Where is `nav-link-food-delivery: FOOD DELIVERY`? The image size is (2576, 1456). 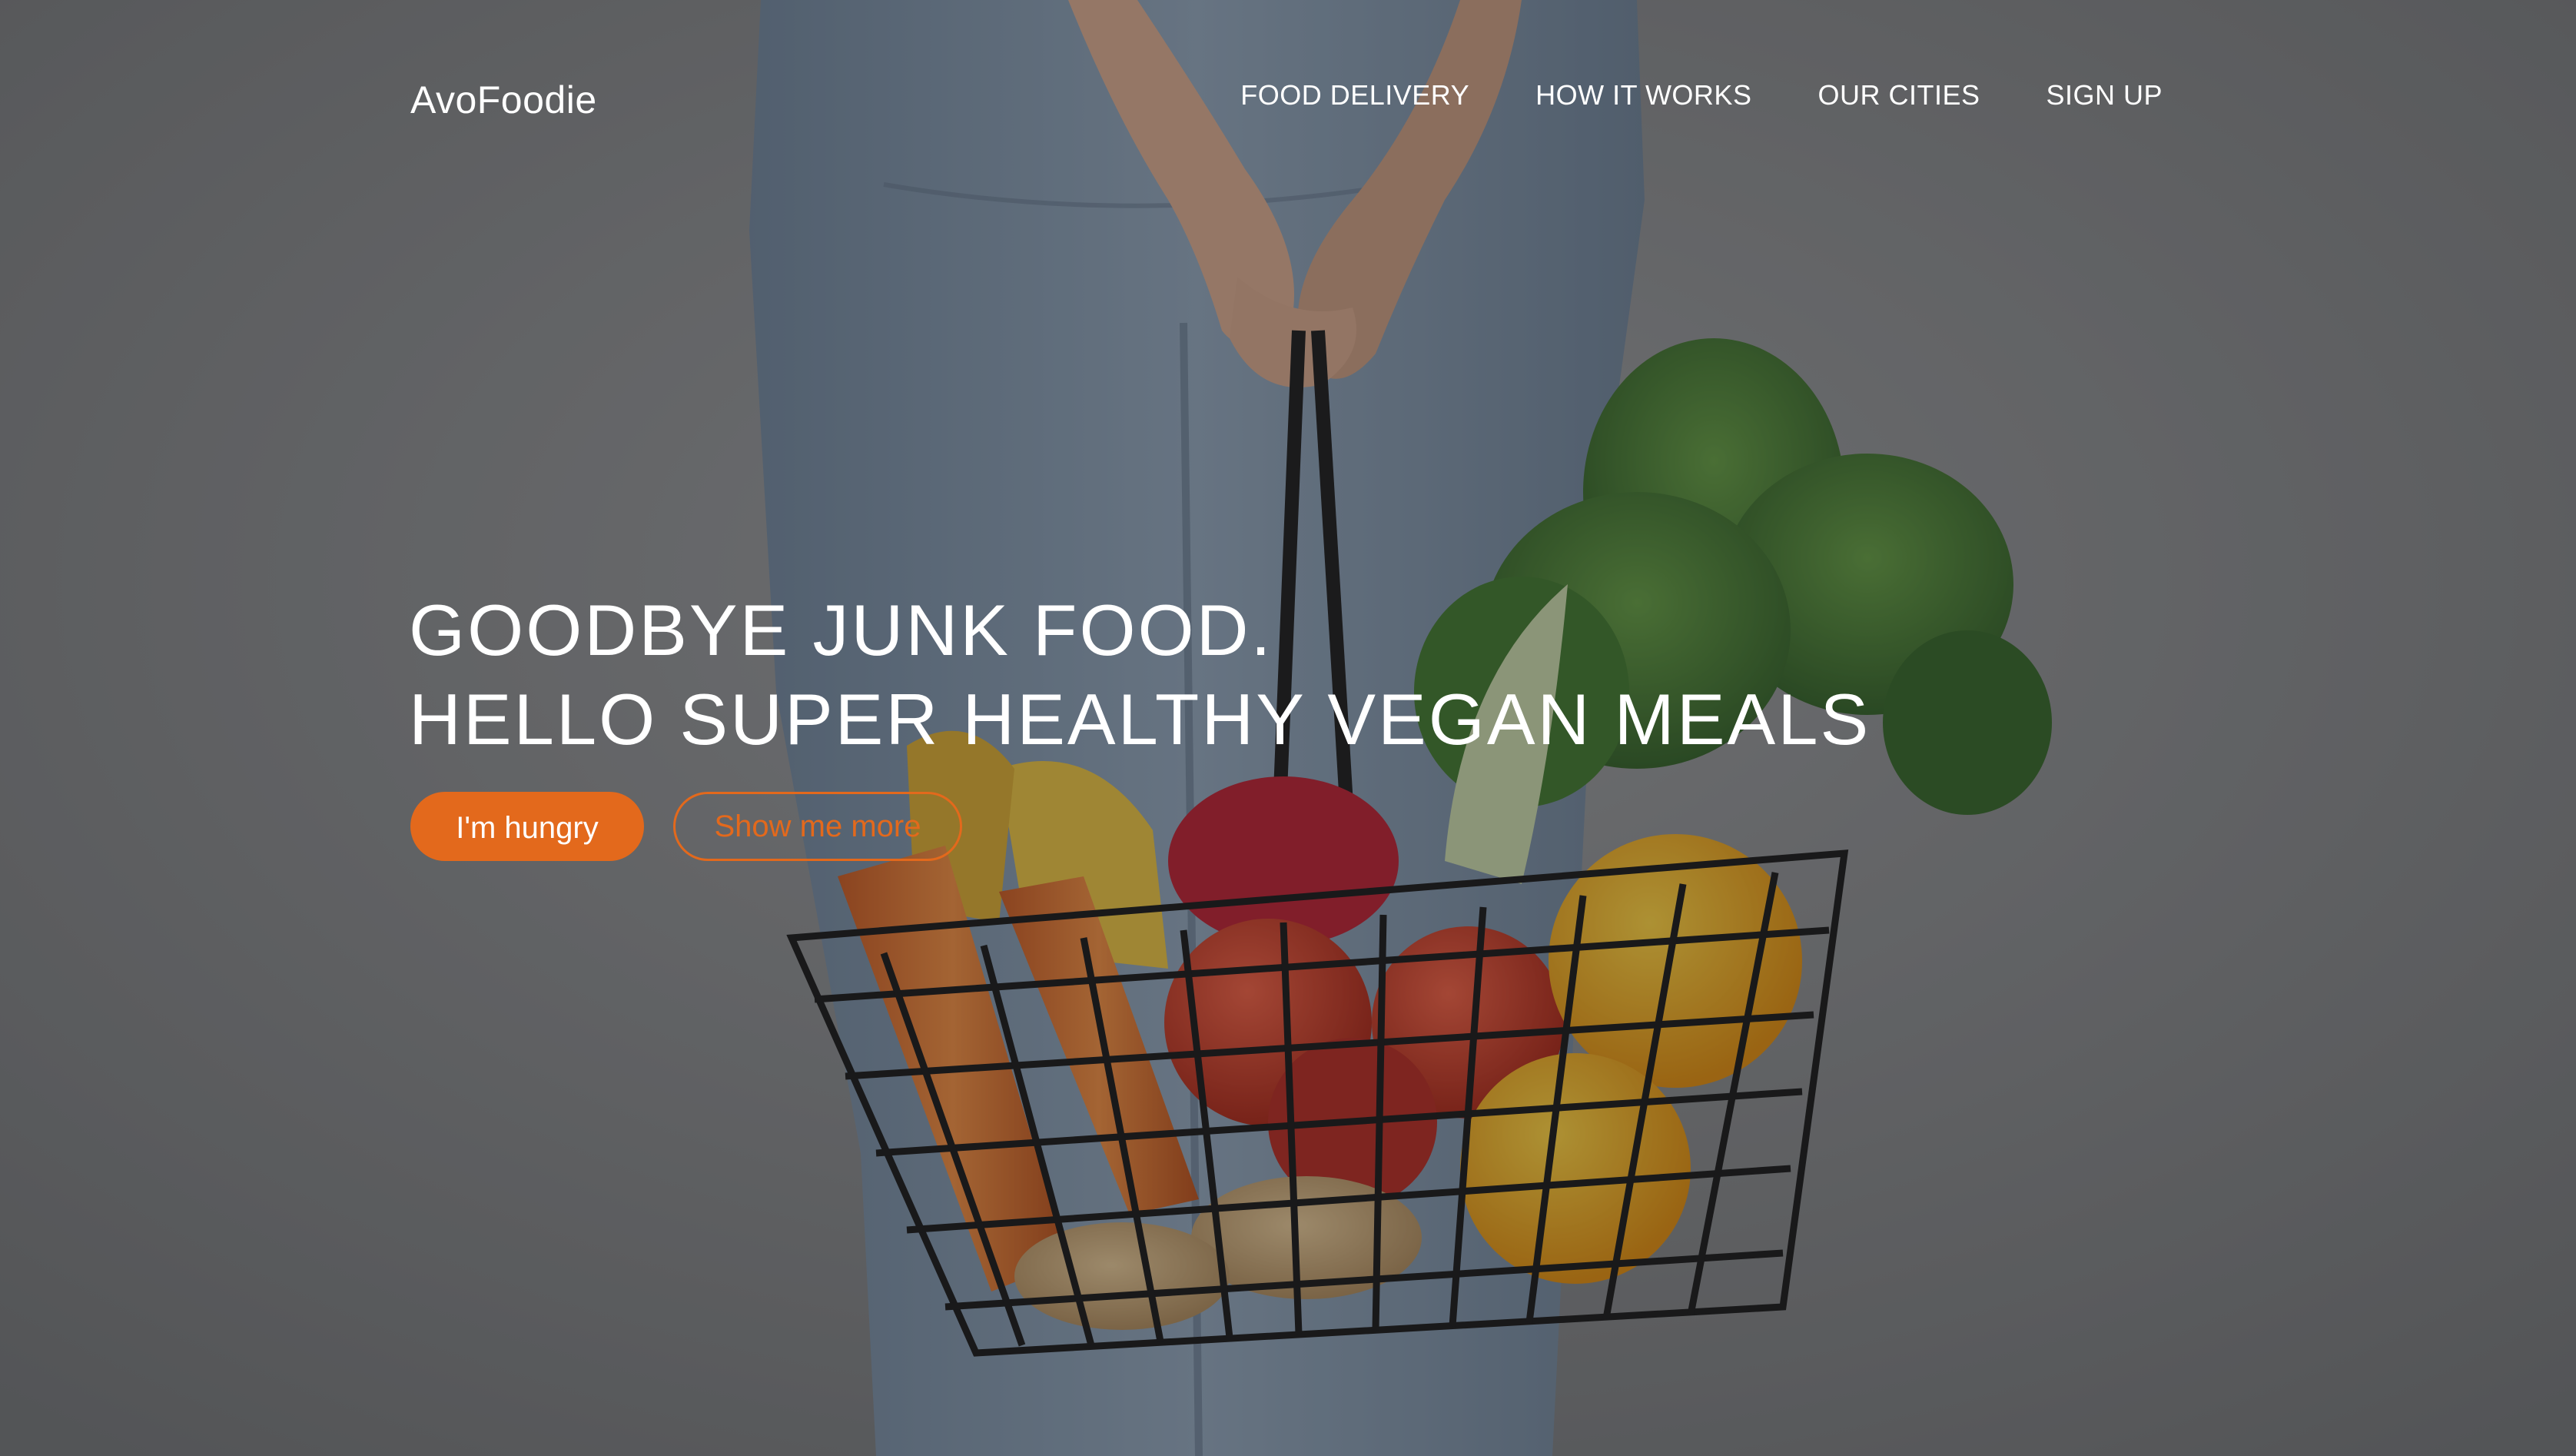
nav-link-food-delivery: FOOD DELIVERY is located at coordinates (1354, 95).